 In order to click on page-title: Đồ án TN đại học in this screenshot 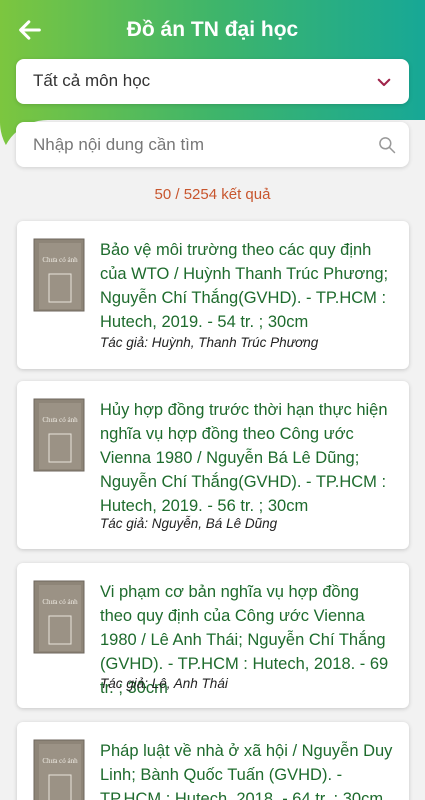, I will do `click(212, 29)`.